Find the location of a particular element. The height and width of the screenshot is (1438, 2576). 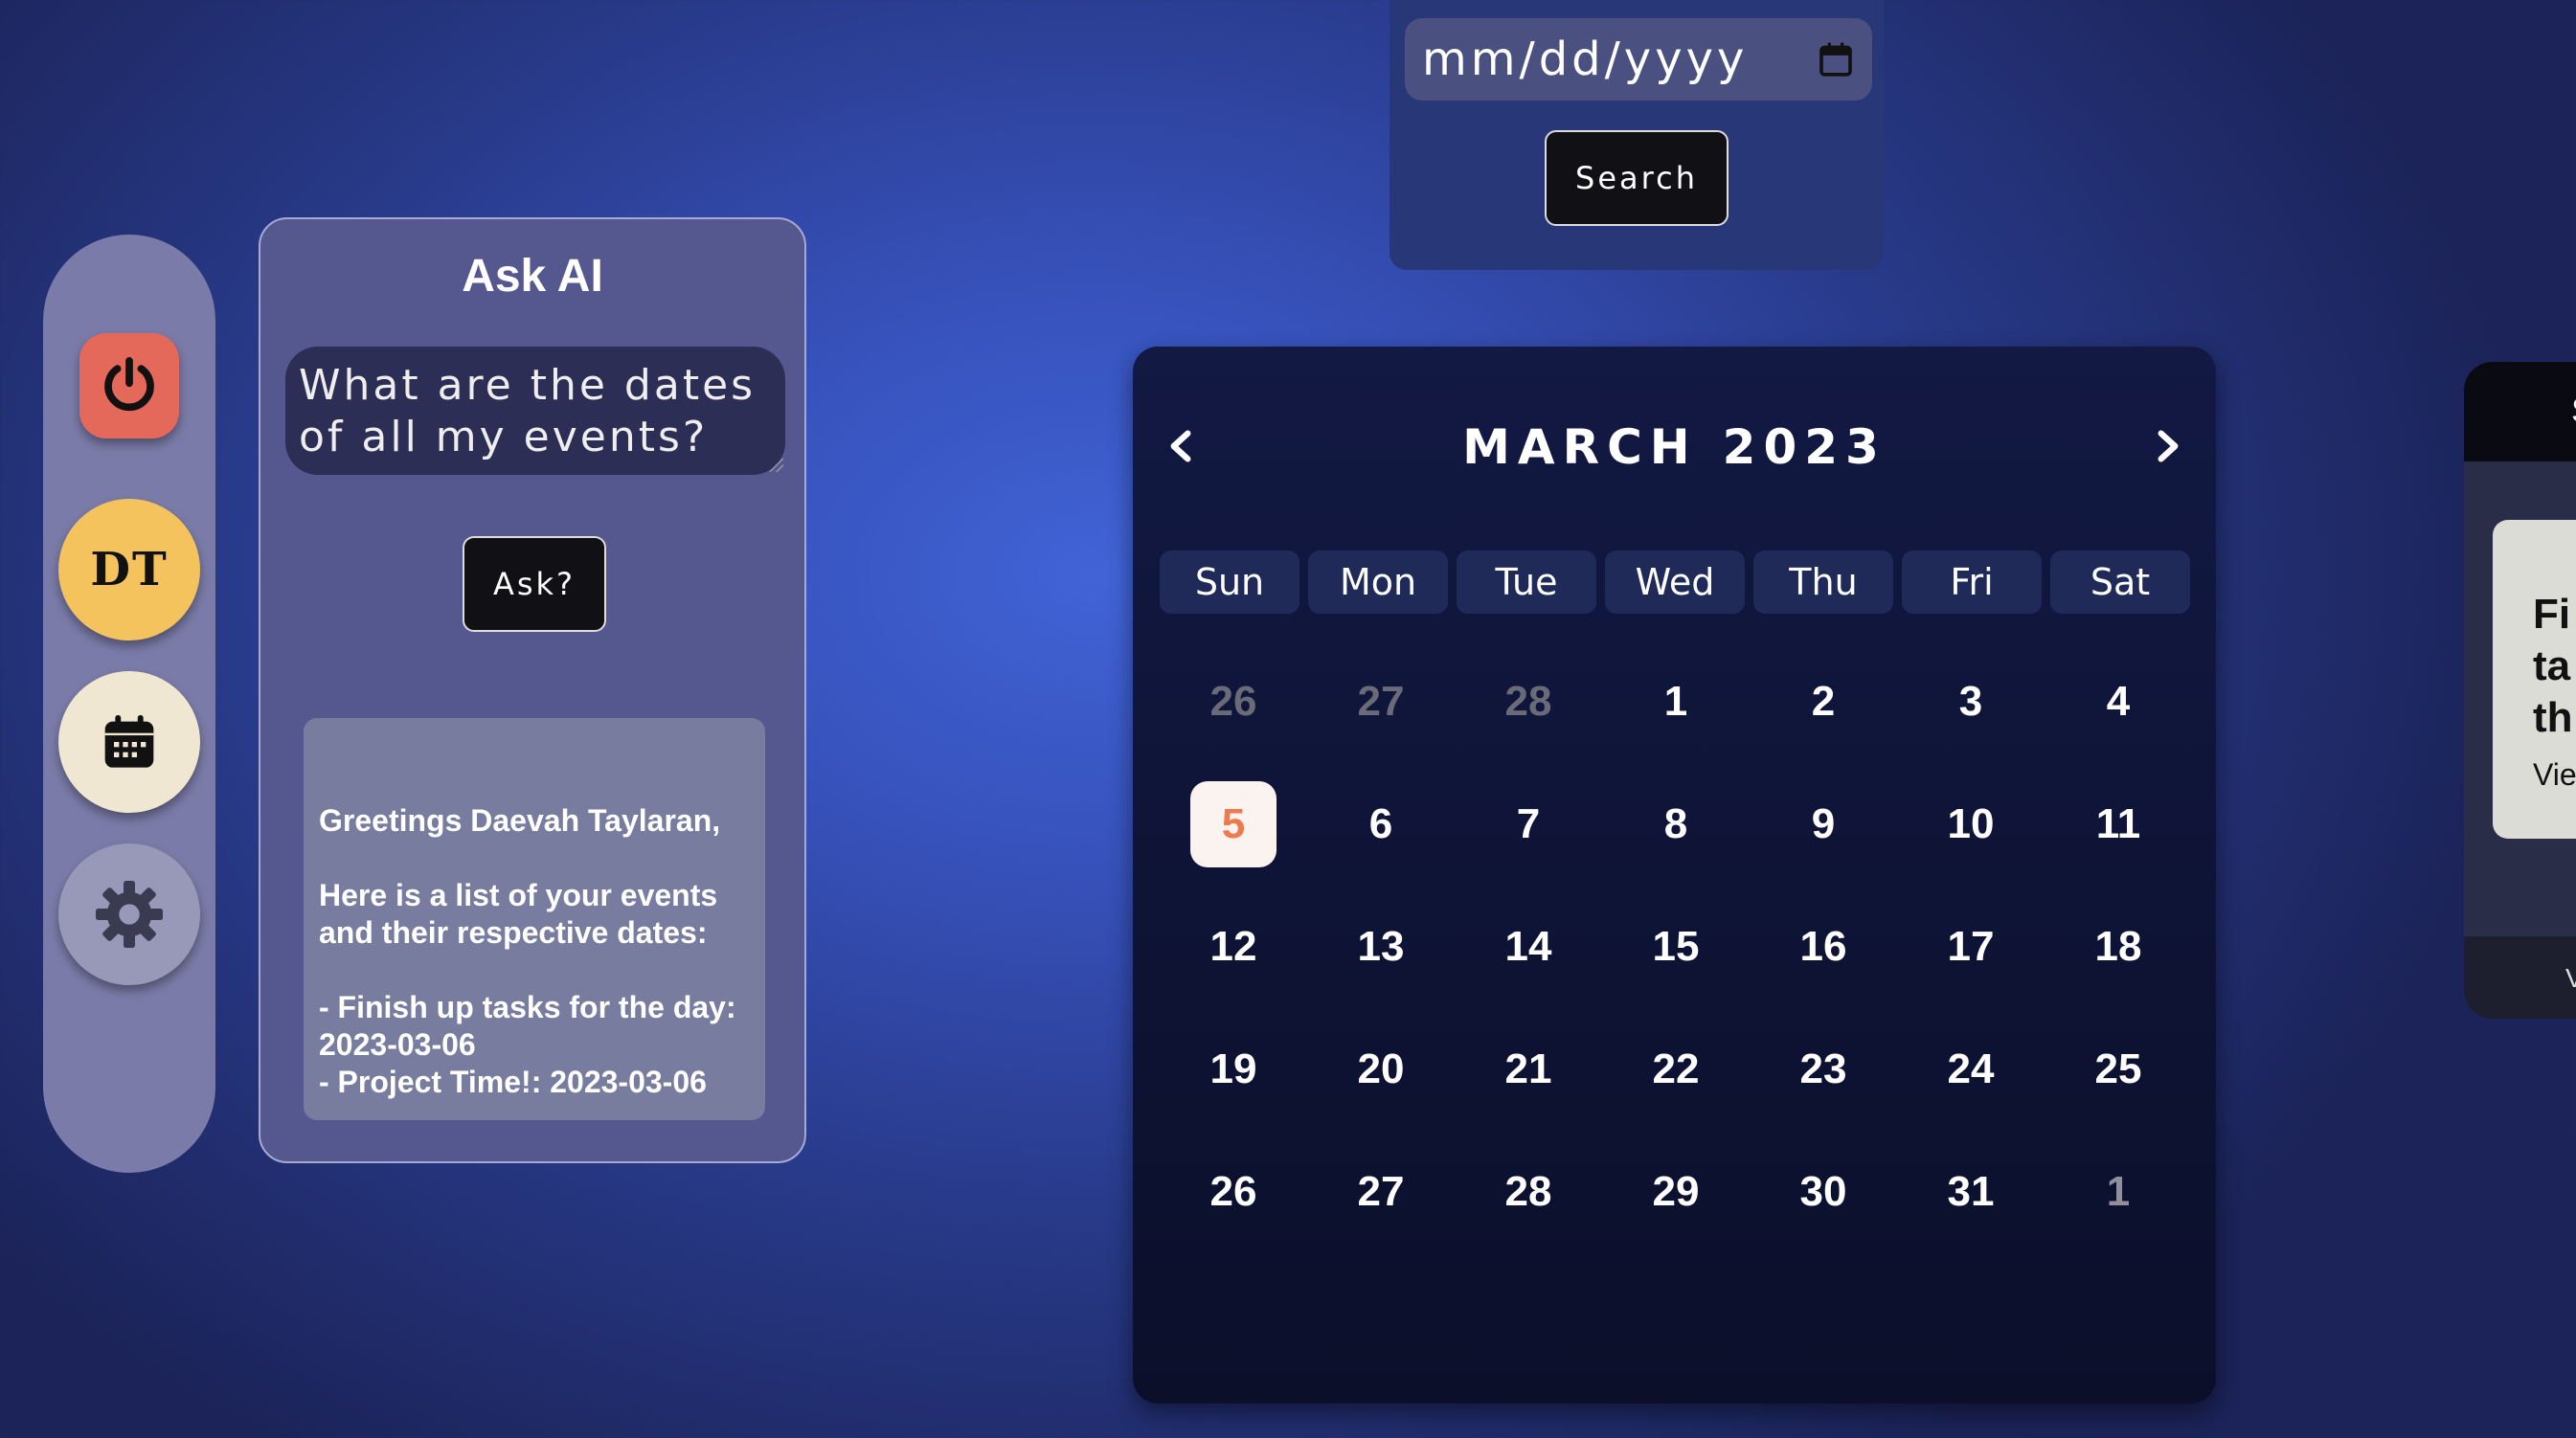

calendar-day: 4 is located at coordinates (2118, 701).